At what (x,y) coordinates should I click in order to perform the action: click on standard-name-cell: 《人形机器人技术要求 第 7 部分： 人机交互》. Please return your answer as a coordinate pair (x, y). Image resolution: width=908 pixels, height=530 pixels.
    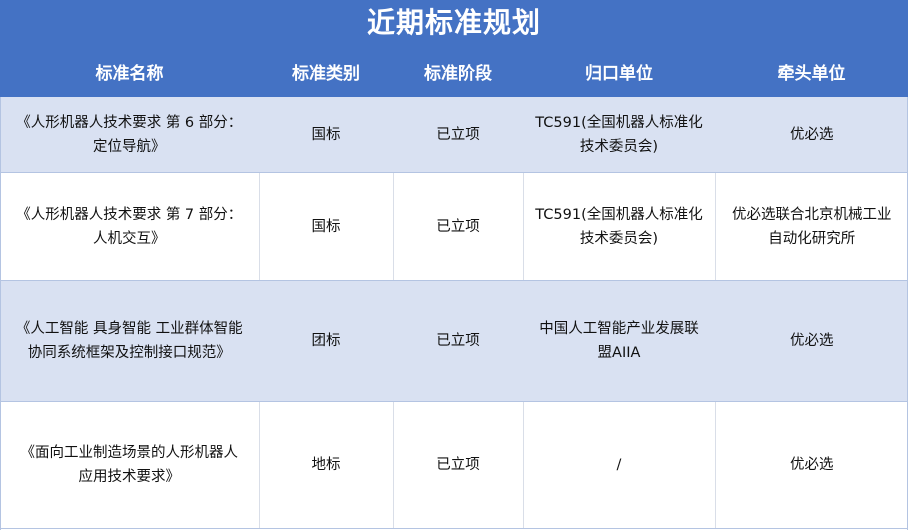
    Looking at the image, I should click on (129, 226).